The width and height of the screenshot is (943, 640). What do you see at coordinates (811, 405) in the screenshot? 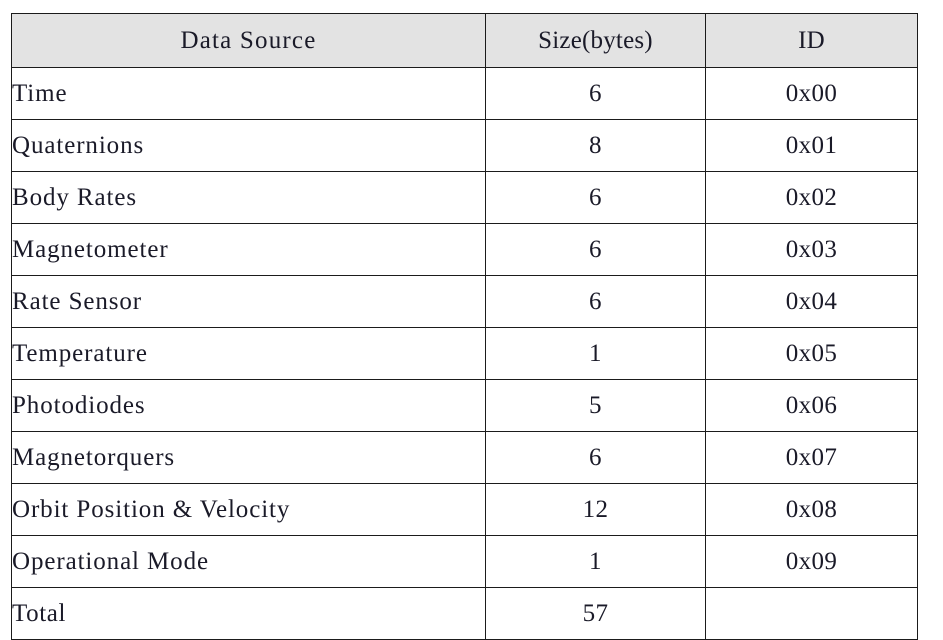
I see `cell-id: 0x06` at bounding box center [811, 405].